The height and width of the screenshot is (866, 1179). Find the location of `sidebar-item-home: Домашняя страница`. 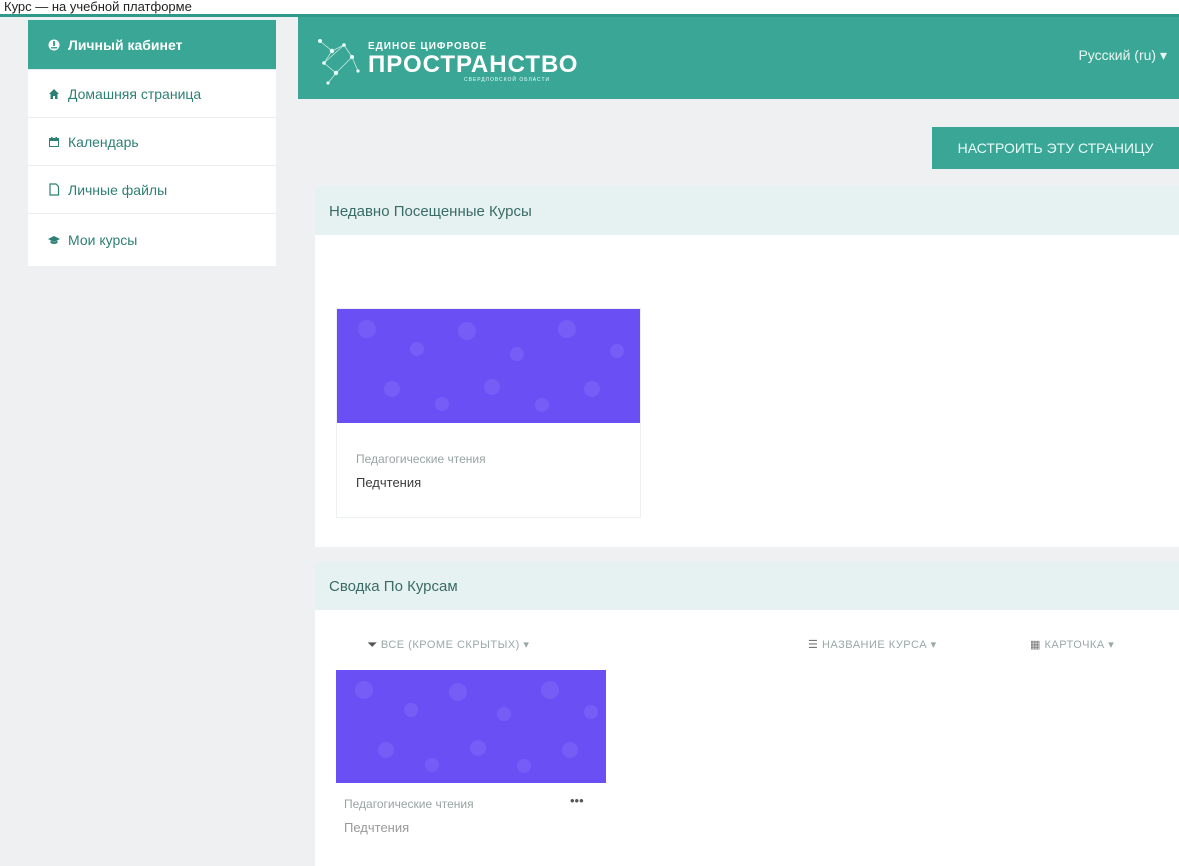

sidebar-item-home: Домашняя страница is located at coordinates (152, 94).